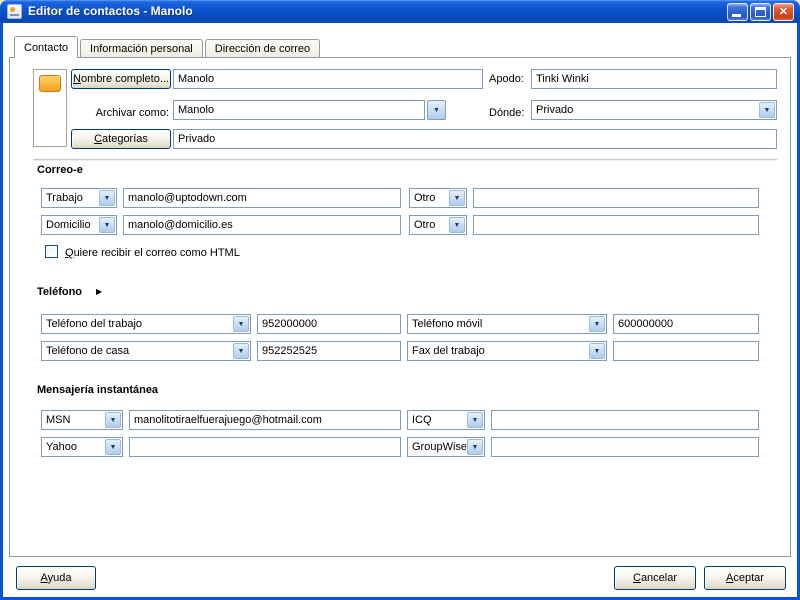 This screenshot has height=600, width=800. I want to click on im-type-dropdown-1: ▼, so click(113, 420).